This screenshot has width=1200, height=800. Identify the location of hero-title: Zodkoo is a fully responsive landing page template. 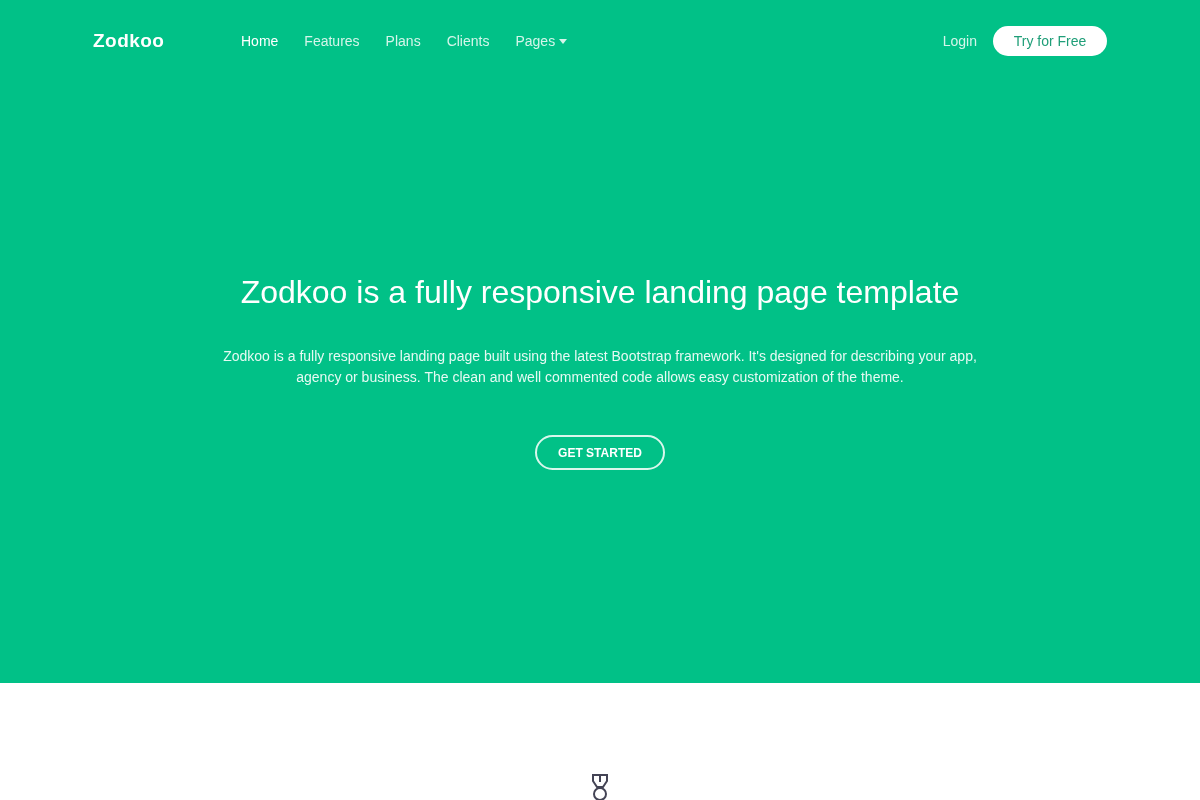
(600, 292).